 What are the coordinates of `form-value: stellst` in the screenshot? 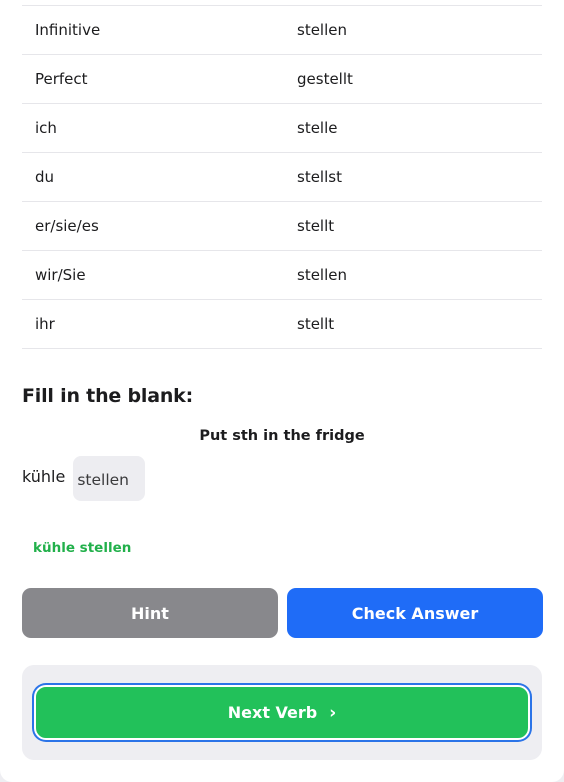 It's located at (319, 177).